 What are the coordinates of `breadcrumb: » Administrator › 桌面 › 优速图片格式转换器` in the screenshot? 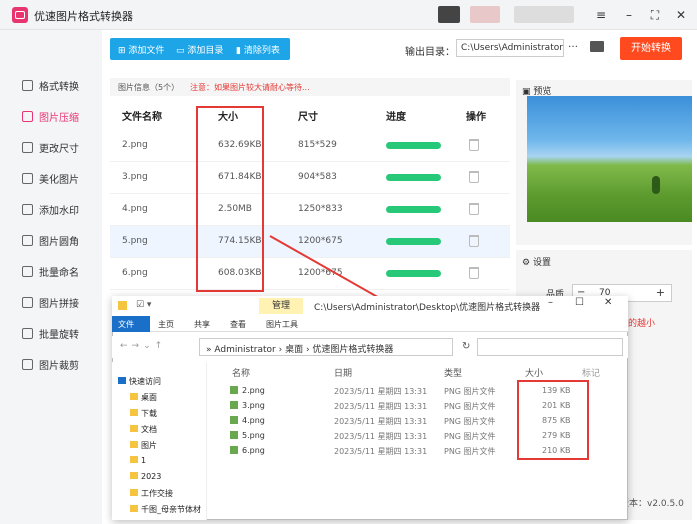 It's located at (299, 348).